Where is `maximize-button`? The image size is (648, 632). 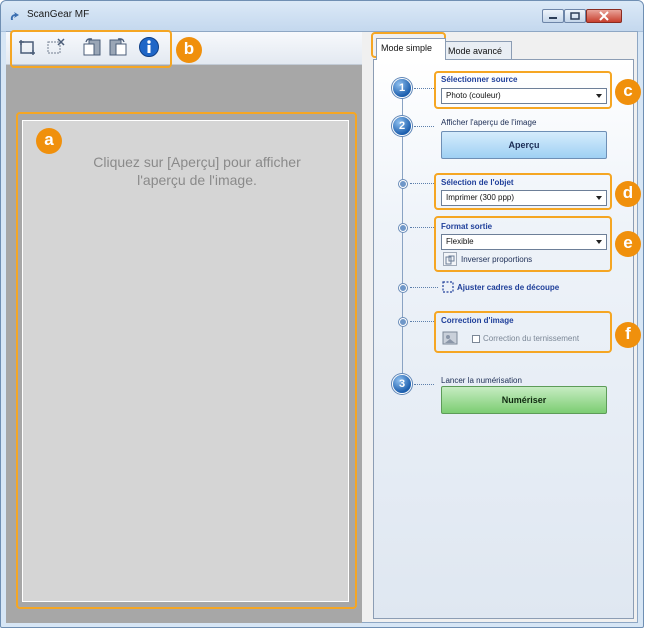
maximize-button is located at coordinates (575, 16).